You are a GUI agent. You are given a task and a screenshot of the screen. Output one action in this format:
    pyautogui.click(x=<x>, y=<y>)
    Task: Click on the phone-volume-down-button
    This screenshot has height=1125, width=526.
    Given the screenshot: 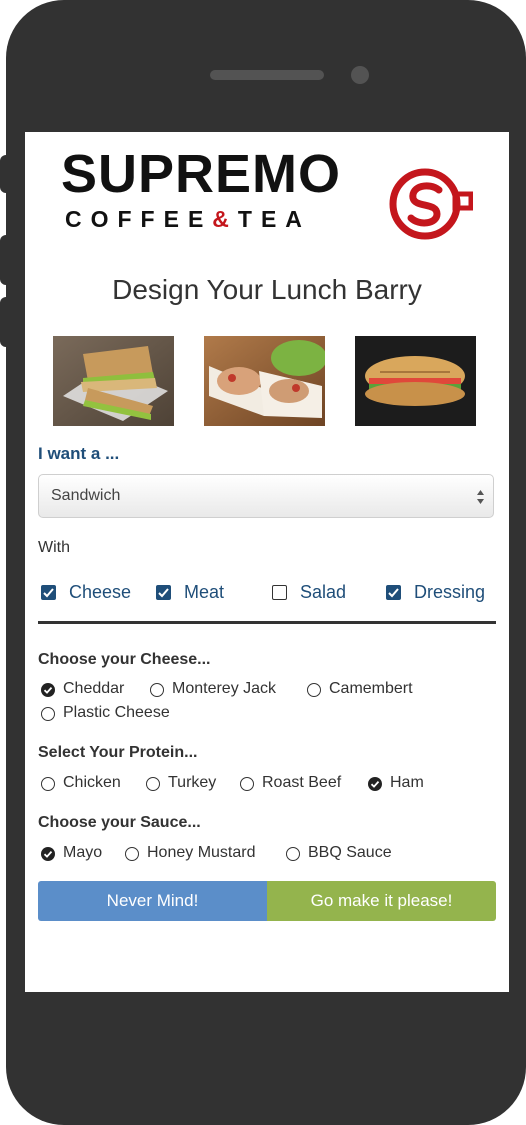 What is the action you would take?
    pyautogui.click(x=6, y=322)
    